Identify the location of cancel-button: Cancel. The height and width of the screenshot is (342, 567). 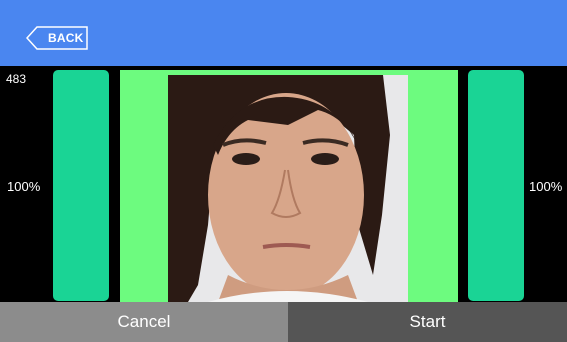
(144, 322).